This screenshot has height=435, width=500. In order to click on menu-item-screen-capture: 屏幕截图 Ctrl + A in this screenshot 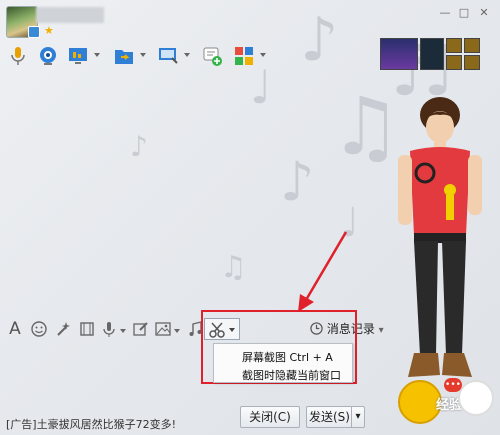, I will do `click(287, 357)`.